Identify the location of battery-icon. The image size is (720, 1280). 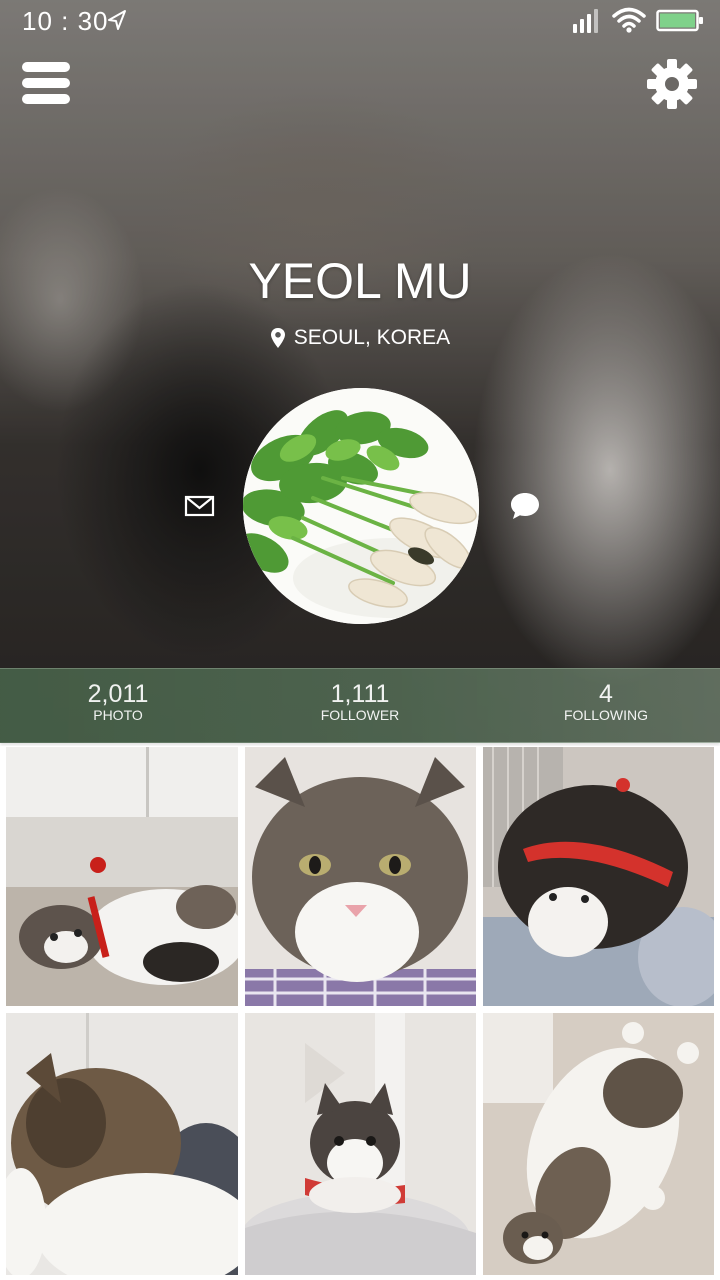
(679, 20).